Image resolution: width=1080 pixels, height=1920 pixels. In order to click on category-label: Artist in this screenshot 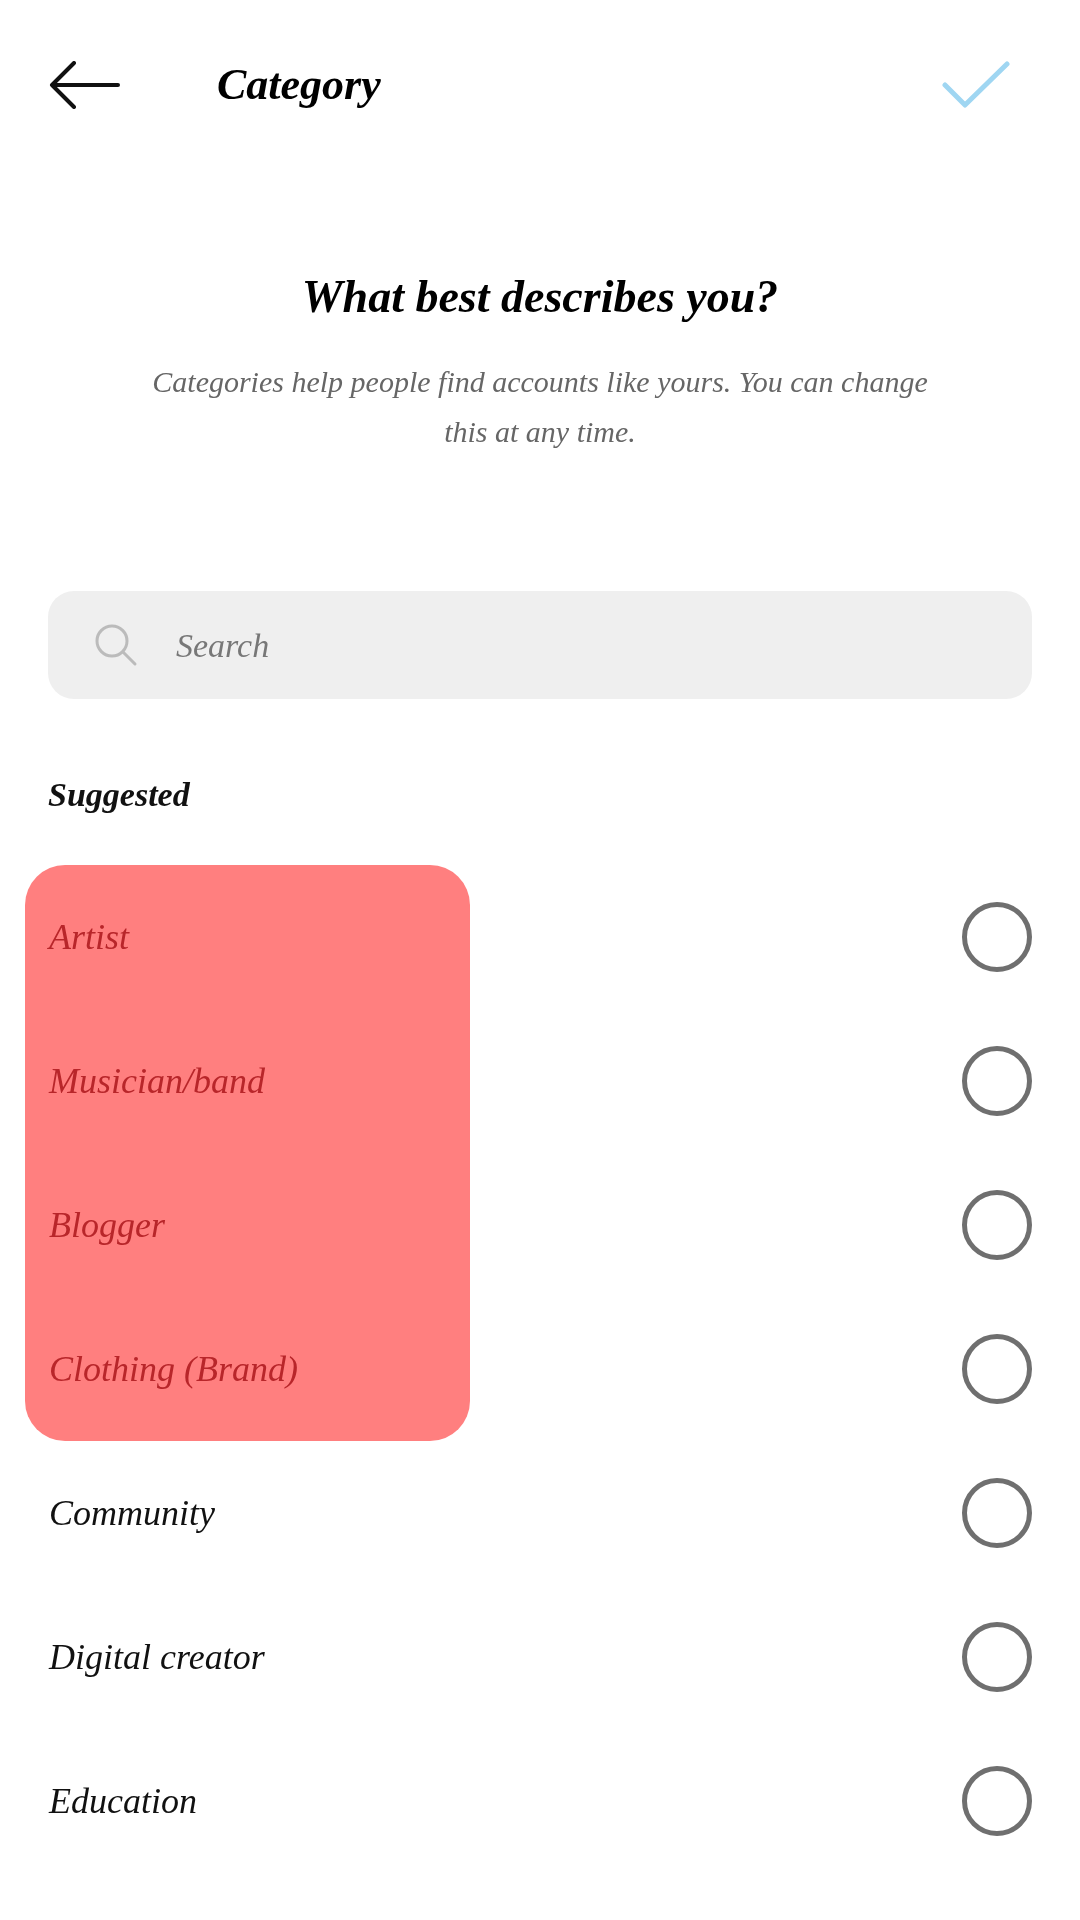, I will do `click(89, 937)`.